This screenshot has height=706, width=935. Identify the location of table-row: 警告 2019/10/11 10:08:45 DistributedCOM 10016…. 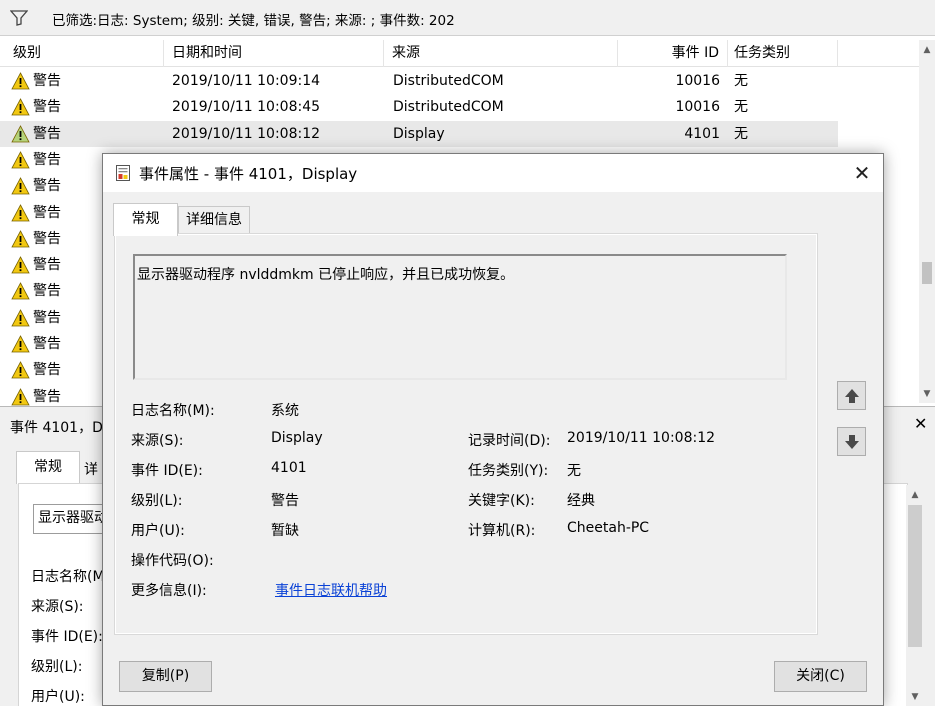
(419, 107).